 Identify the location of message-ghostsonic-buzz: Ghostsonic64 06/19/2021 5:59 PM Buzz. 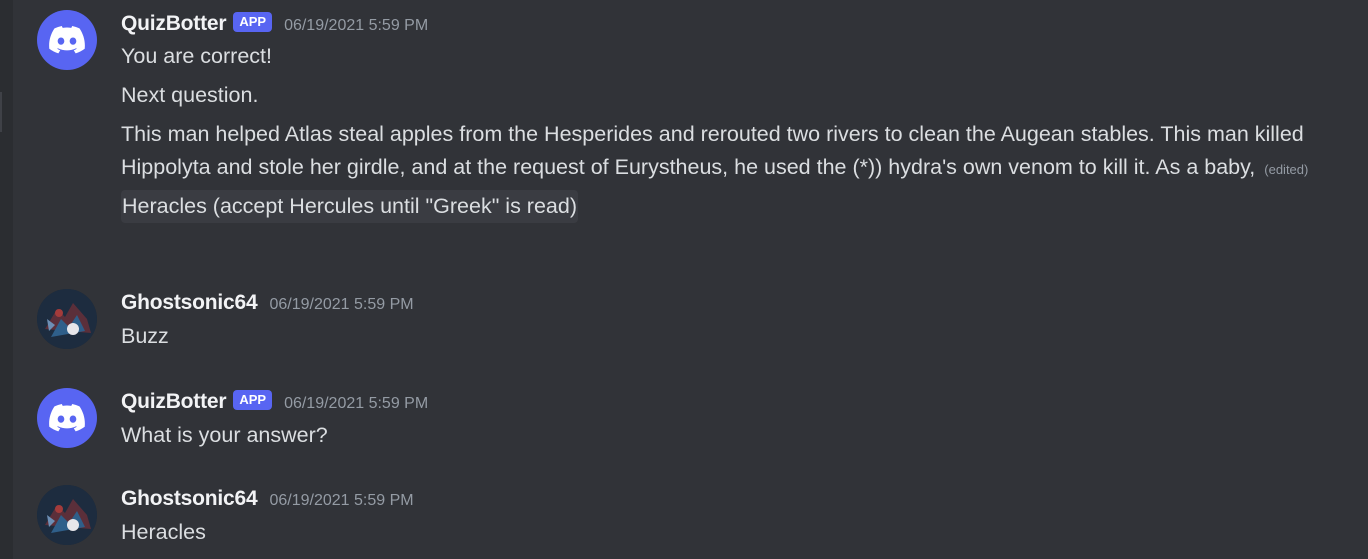
(692, 320).